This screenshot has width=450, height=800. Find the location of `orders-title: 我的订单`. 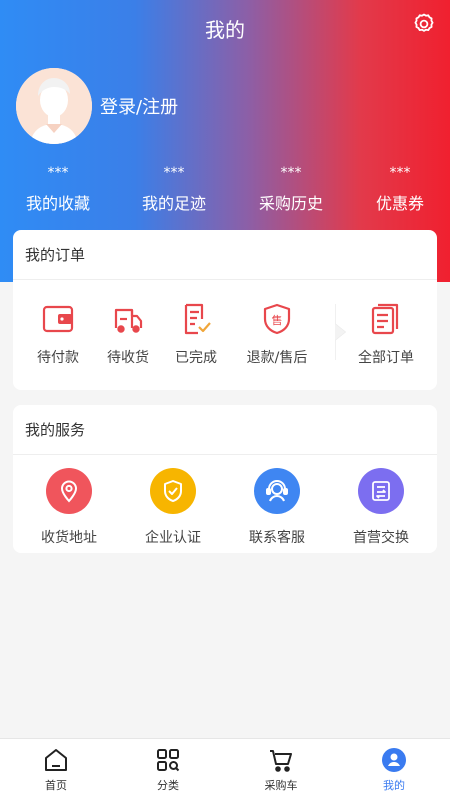

orders-title: 我的订单 is located at coordinates (225, 255).